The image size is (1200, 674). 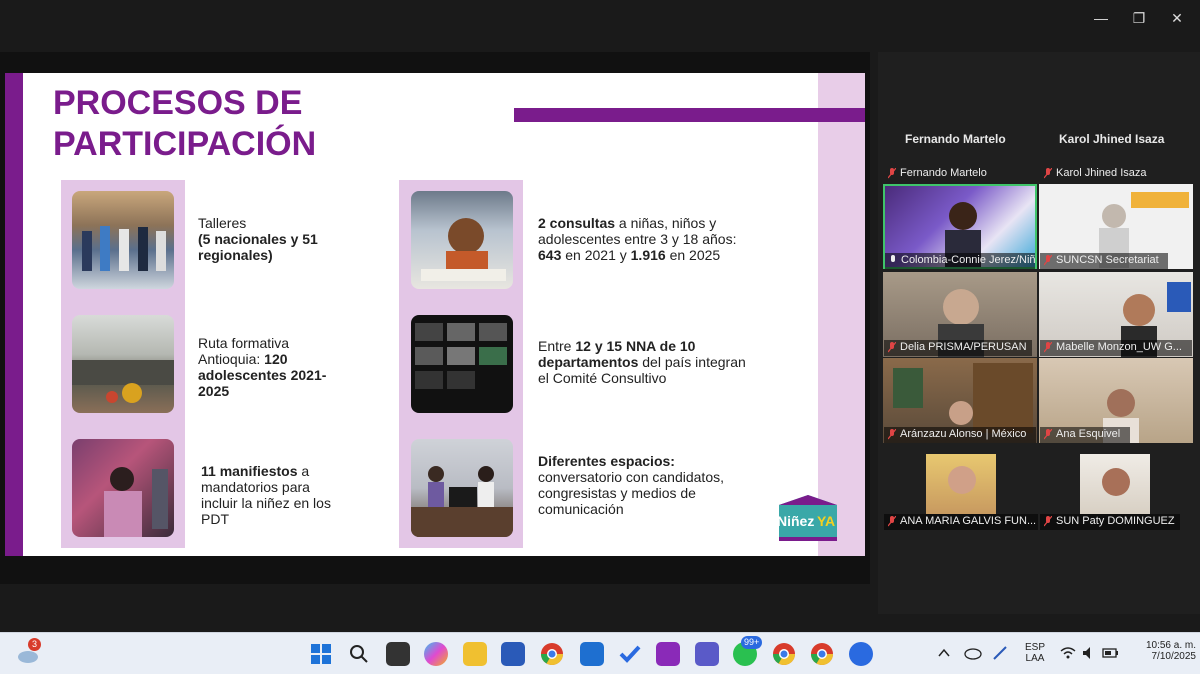 I want to click on slide-title: PROCESOS DE PARTICIPACIÓN, so click(x=218, y=124).